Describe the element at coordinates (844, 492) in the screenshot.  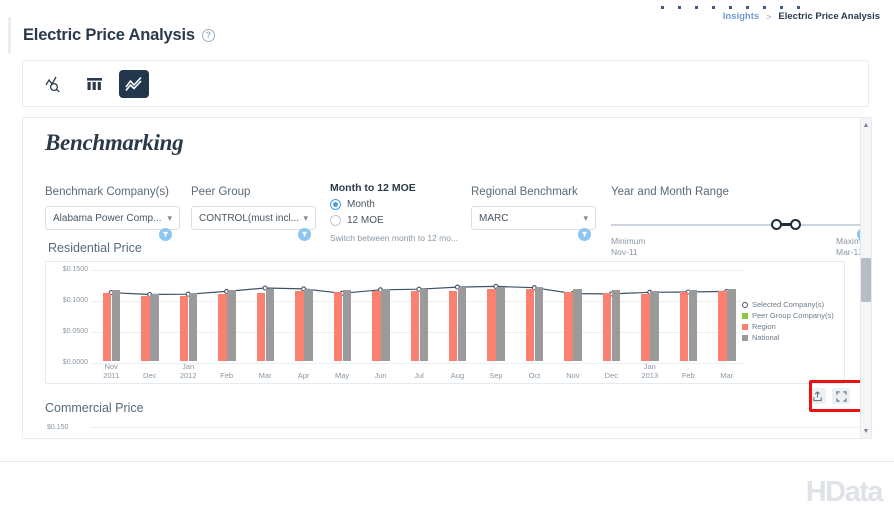
I see `hdata-watermark: HData` at that location.